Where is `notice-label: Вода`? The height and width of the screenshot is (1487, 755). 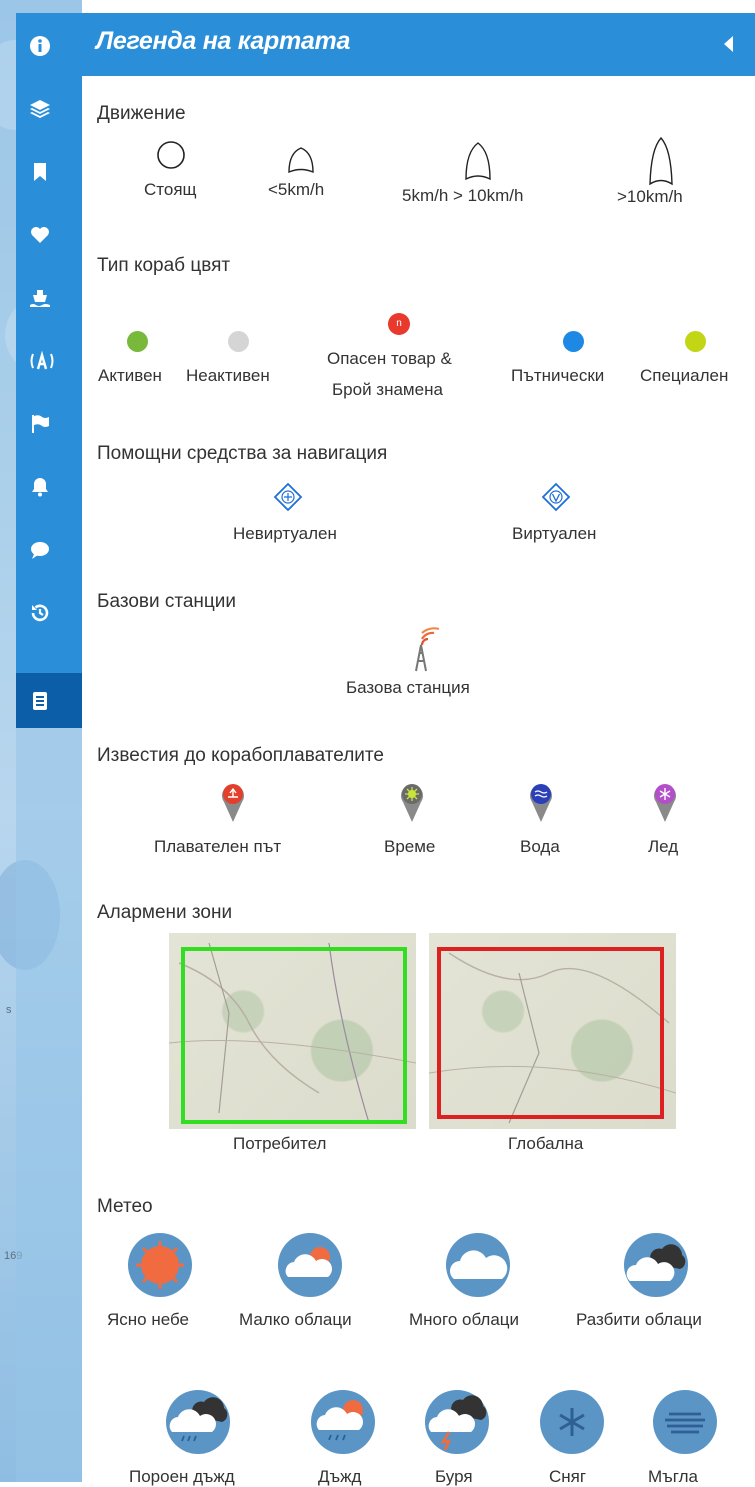 notice-label: Вода is located at coordinates (540, 846).